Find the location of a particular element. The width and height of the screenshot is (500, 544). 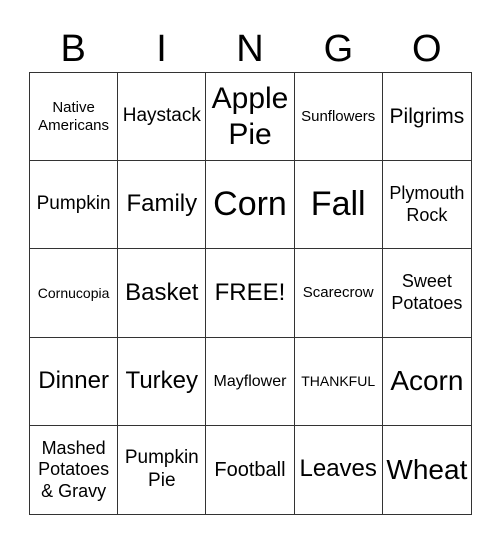

bingo-cell: Plymouth Rock is located at coordinates (426, 205).